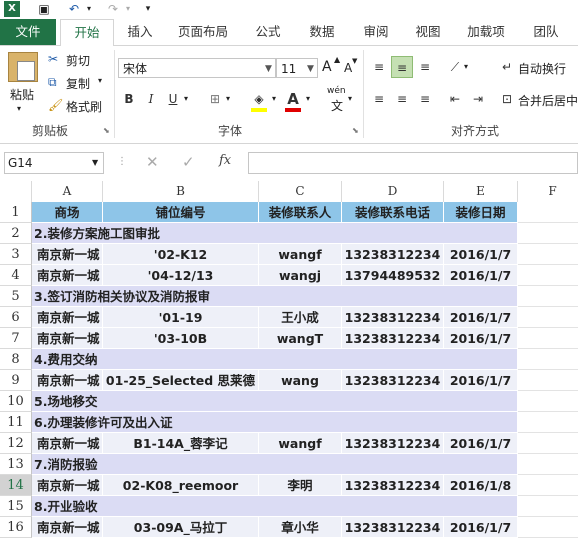  I want to click on font-name-dropdown-icon: ▼, so click(268, 69).